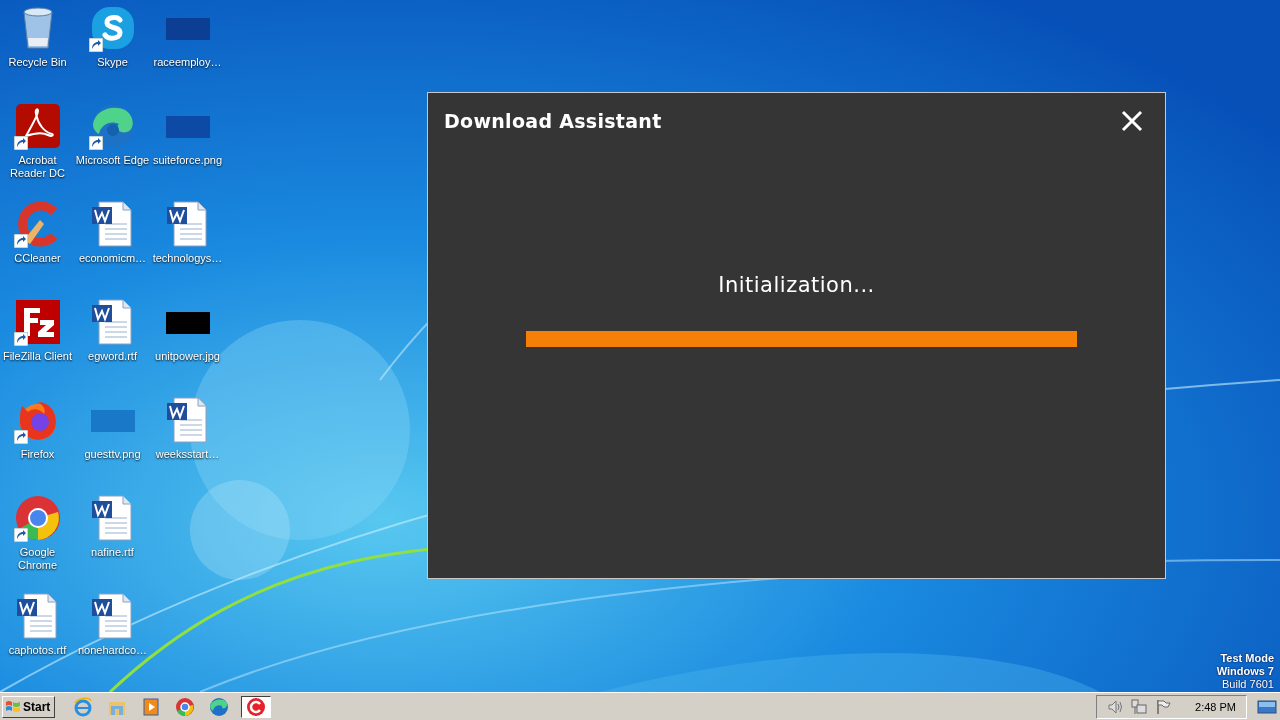 The width and height of the screenshot is (1280, 720). I want to click on edge-icon, so click(219, 706).